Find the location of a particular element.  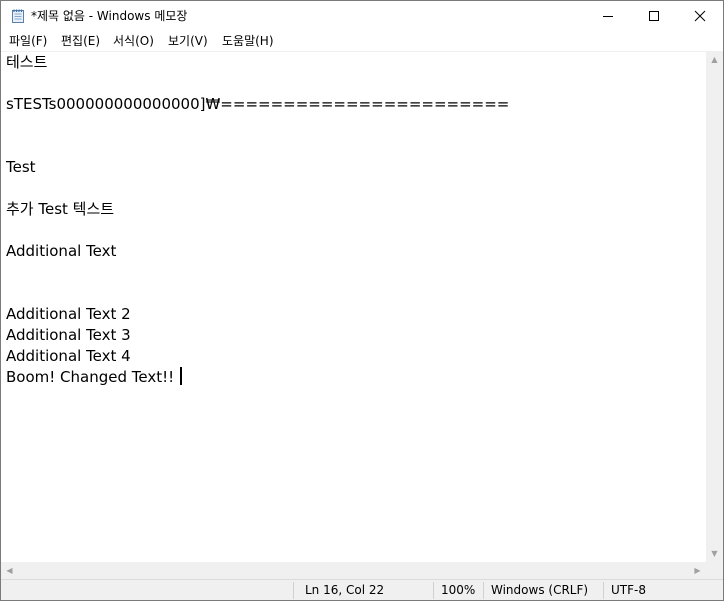

menu-bar: 파일(F) 편집(E) 서식(O) 보기(V) 도움말(H) is located at coordinates (362, 41).